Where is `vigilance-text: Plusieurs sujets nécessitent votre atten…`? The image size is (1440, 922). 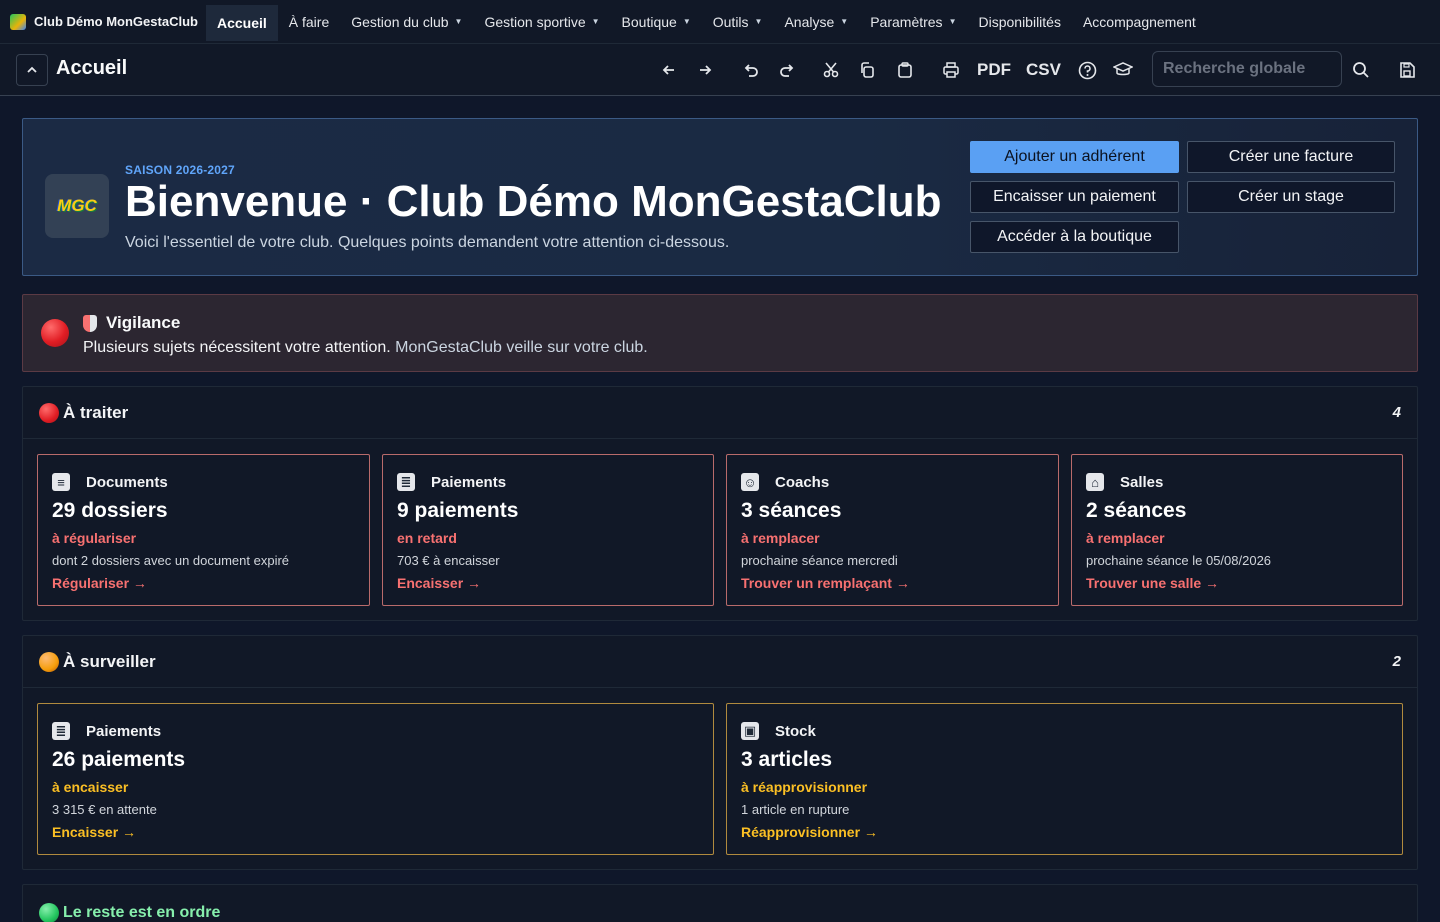 vigilance-text: Plusieurs sujets nécessitent votre atten… is located at coordinates (237, 347).